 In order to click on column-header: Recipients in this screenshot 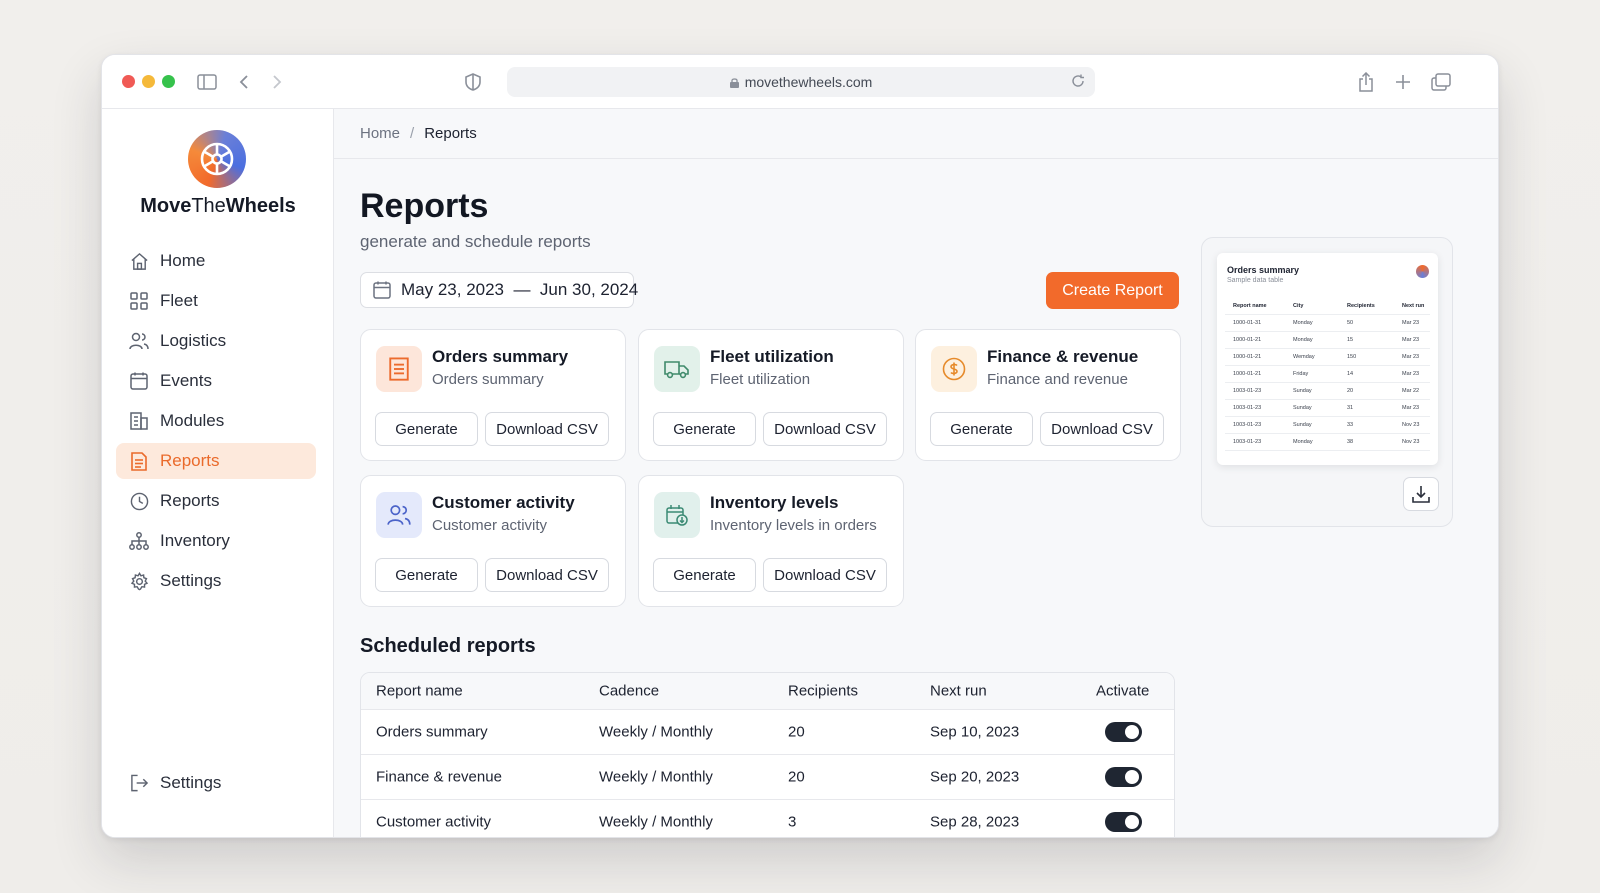, I will do `click(823, 691)`.